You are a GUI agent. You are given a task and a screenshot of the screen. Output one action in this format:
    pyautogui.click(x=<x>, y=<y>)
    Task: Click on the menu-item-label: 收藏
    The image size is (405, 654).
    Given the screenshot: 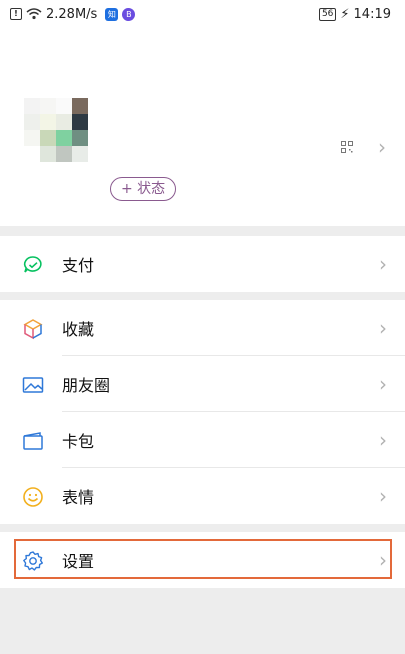 What is the action you would take?
    pyautogui.click(x=78, y=329)
    